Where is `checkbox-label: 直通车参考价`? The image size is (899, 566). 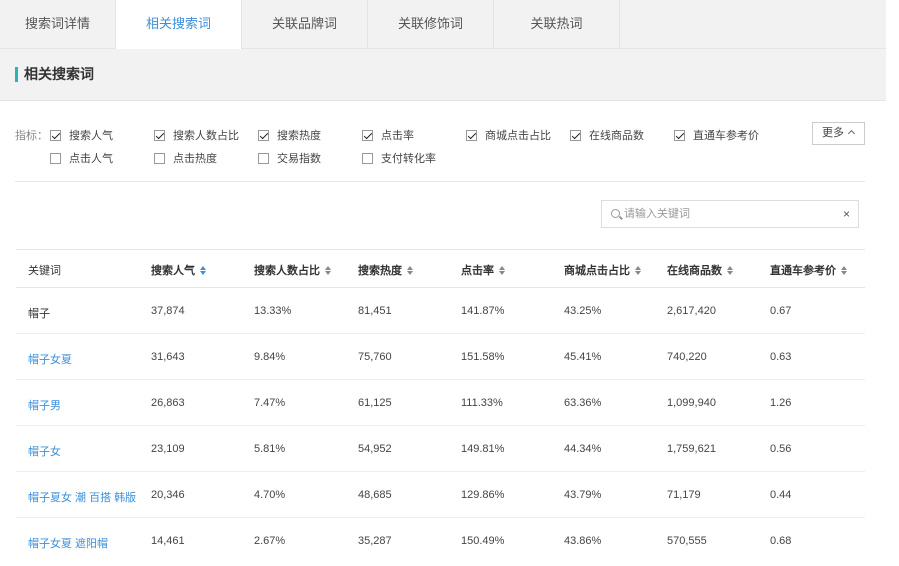 checkbox-label: 直通车参考价 is located at coordinates (726, 136).